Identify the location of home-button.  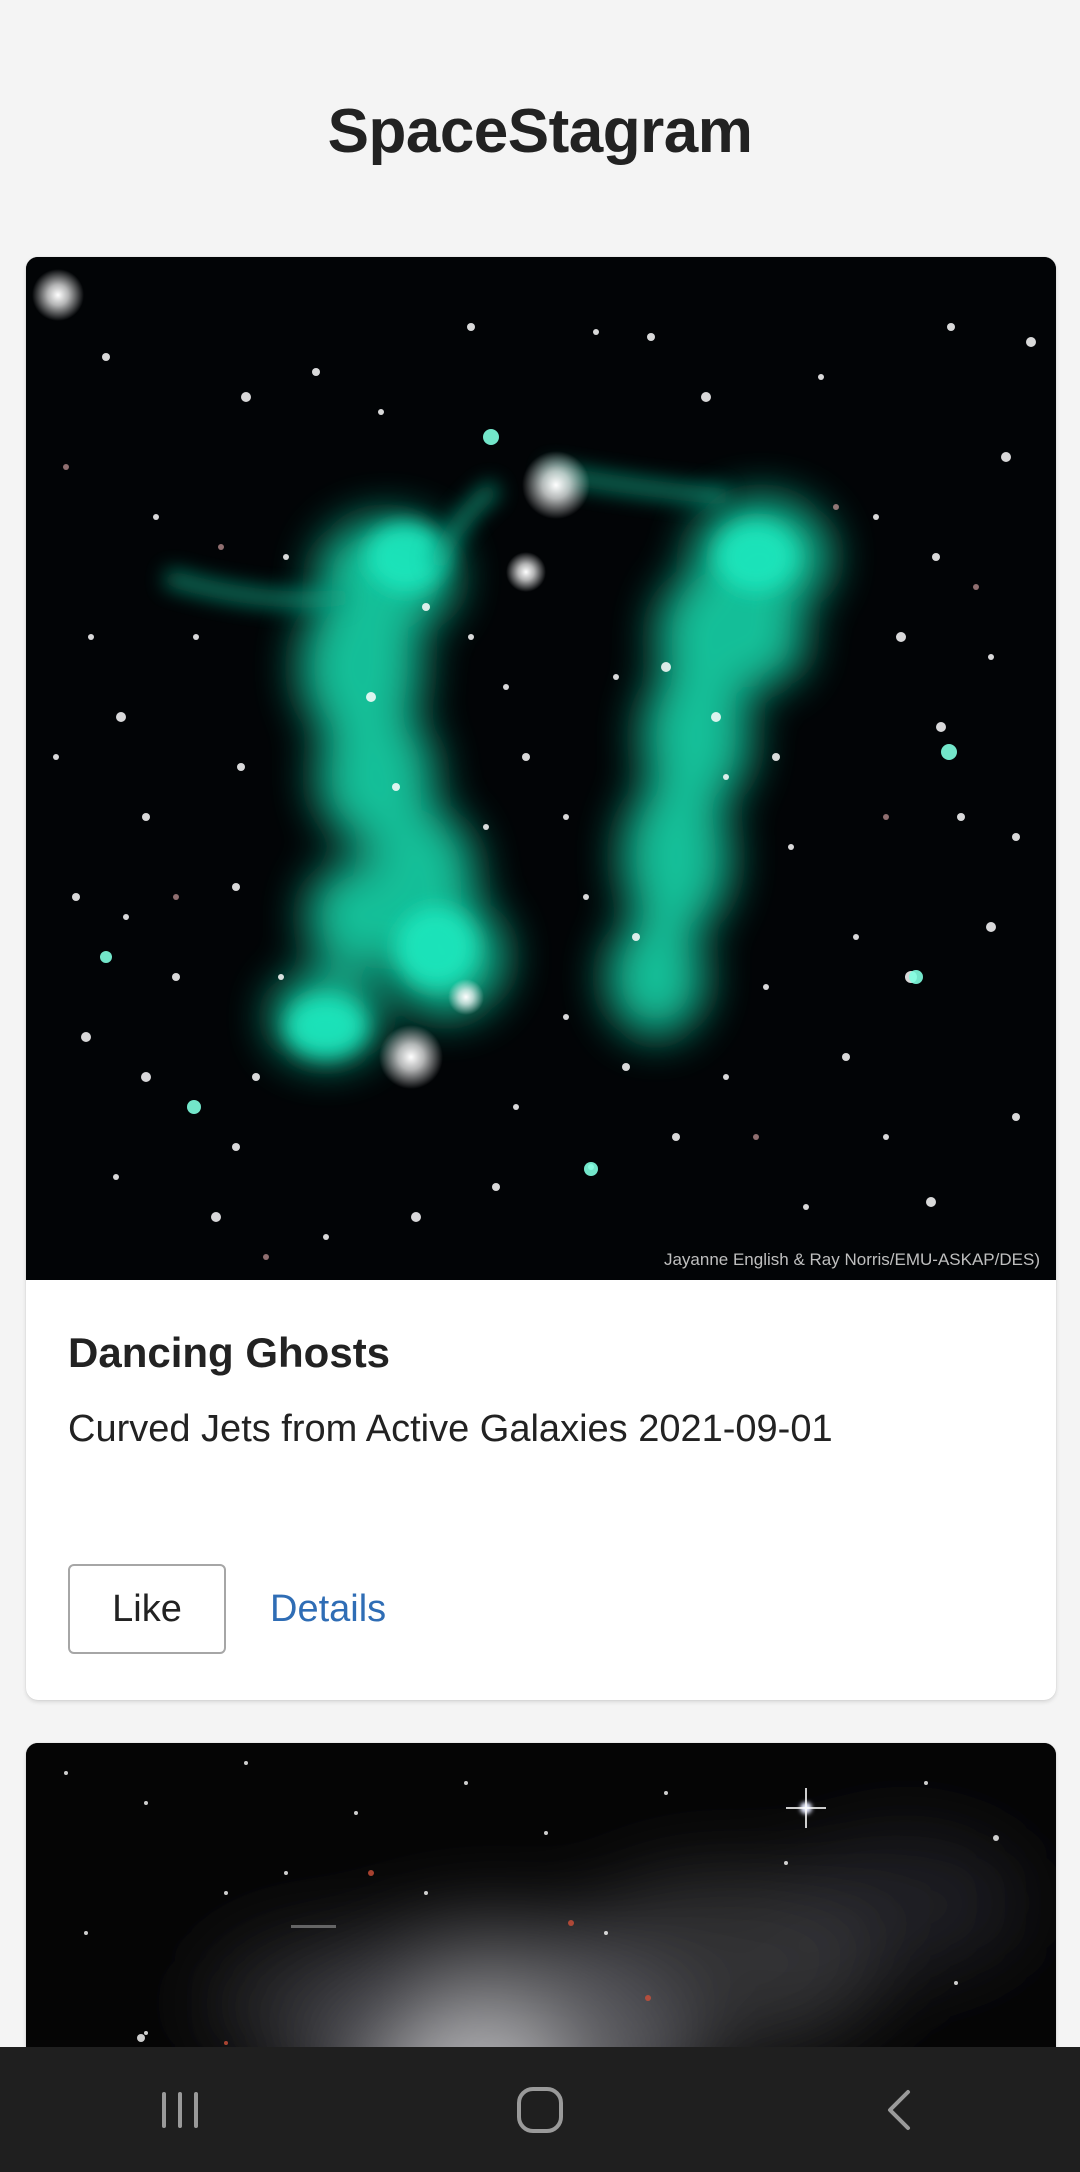
(540, 2110).